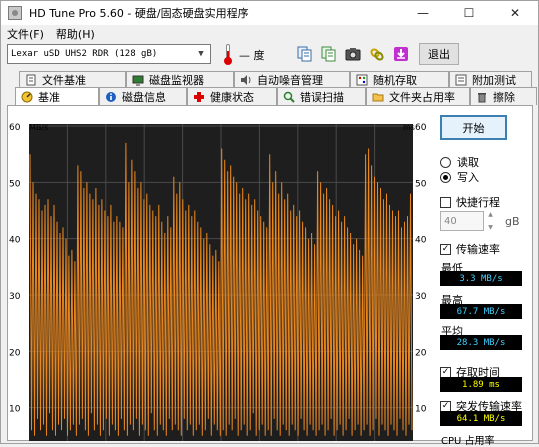 The width and height of the screenshot is (539, 447). I want to click on read-option: 读取, so click(459, 162).